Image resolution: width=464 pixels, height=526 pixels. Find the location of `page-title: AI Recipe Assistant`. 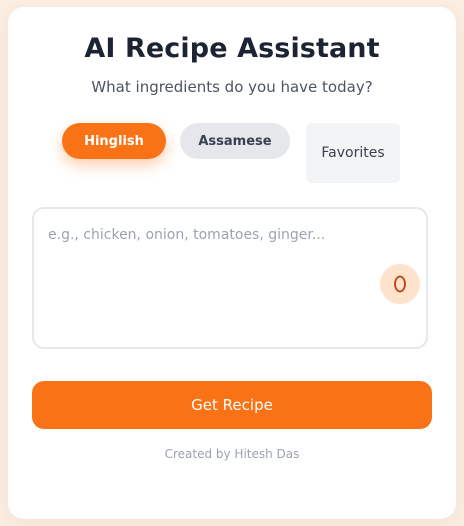

page-title: AI Recipe Assistant is located at coordinates (232, 48).